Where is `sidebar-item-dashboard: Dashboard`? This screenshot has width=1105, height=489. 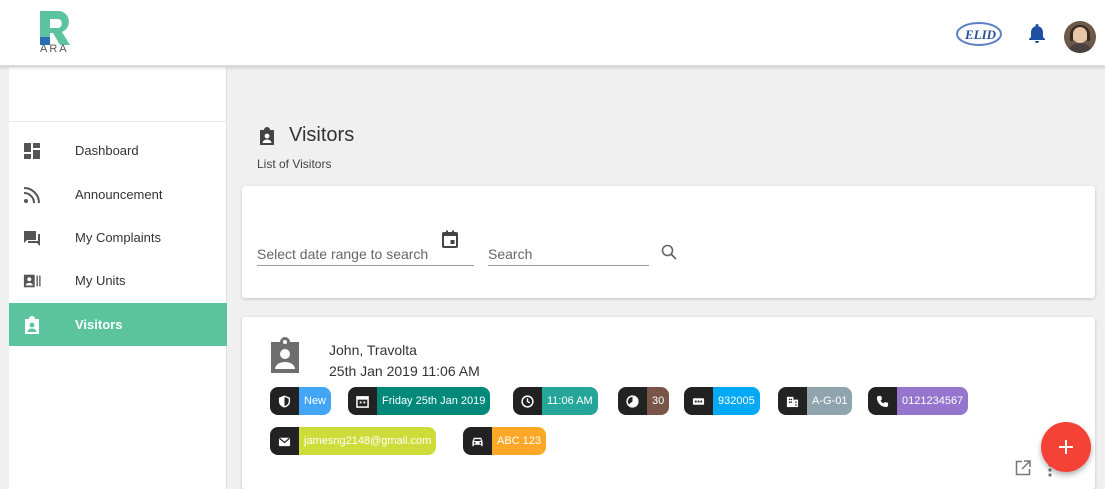
sidebar-item-dashboard: Dashboard is located at coordinates (118, 150).